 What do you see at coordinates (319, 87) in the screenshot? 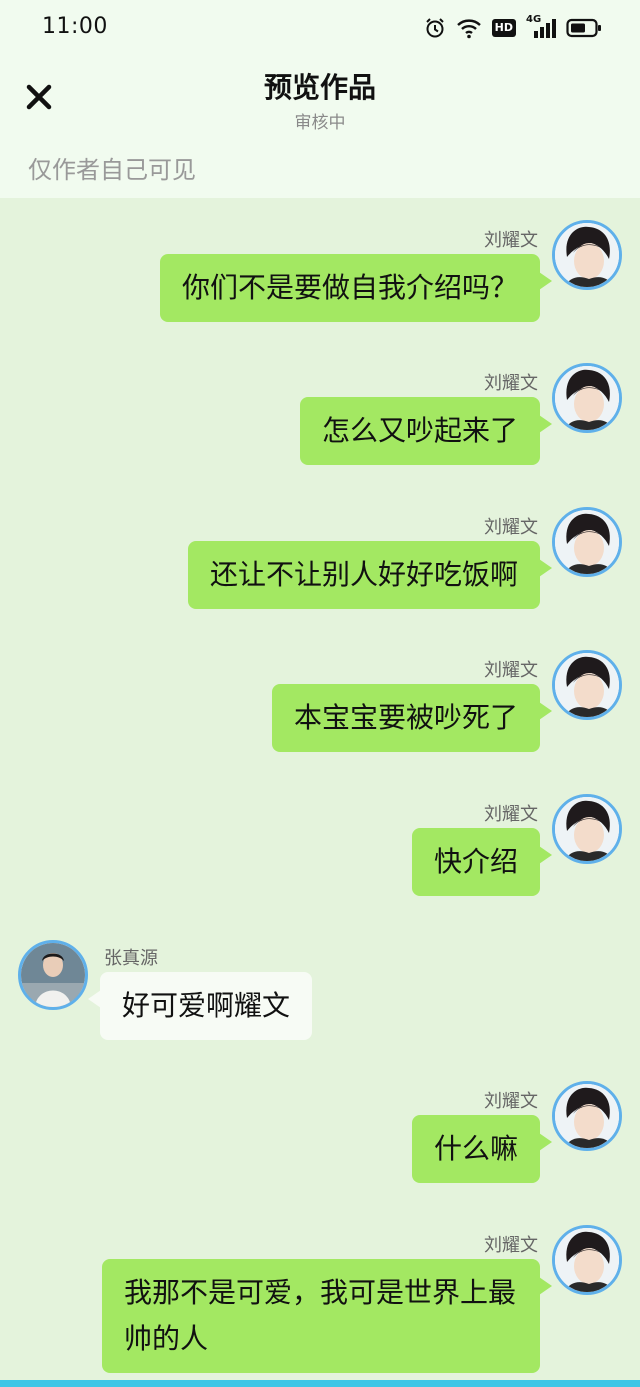
I see `page-title: 预览作品` at bounding box center [319, 87].